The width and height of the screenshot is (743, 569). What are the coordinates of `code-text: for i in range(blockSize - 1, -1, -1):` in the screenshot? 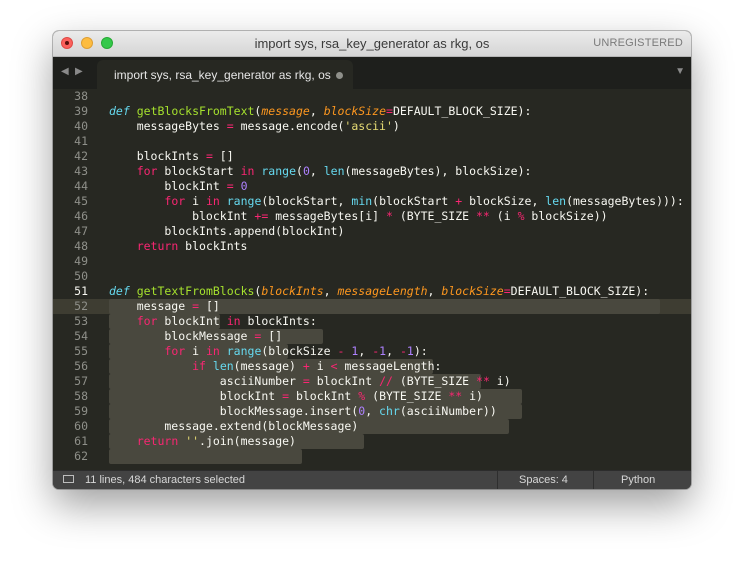 It's located at (268, 351).